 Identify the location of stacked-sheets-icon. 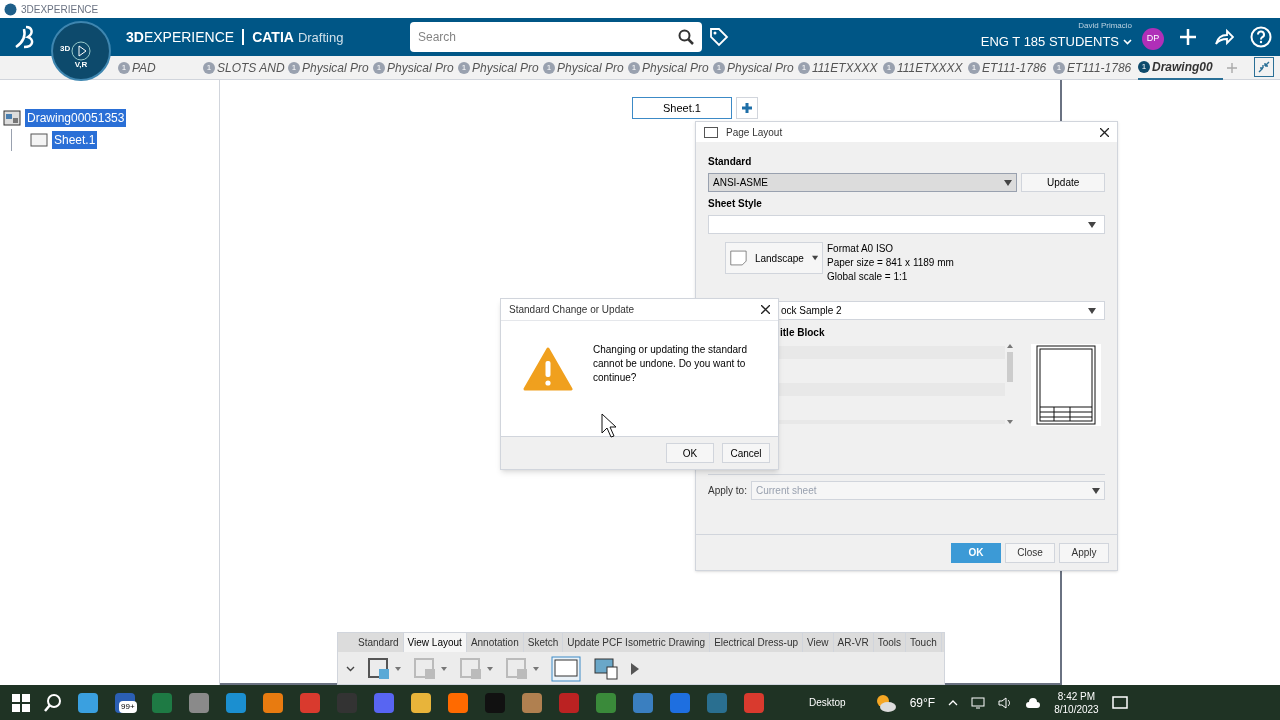
(606, 668).